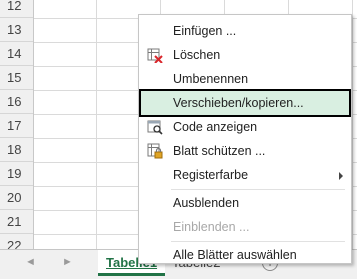 The height and width of the screenshot is (279, 357). I want to click on row-header-13: 13, so click(16, 30).